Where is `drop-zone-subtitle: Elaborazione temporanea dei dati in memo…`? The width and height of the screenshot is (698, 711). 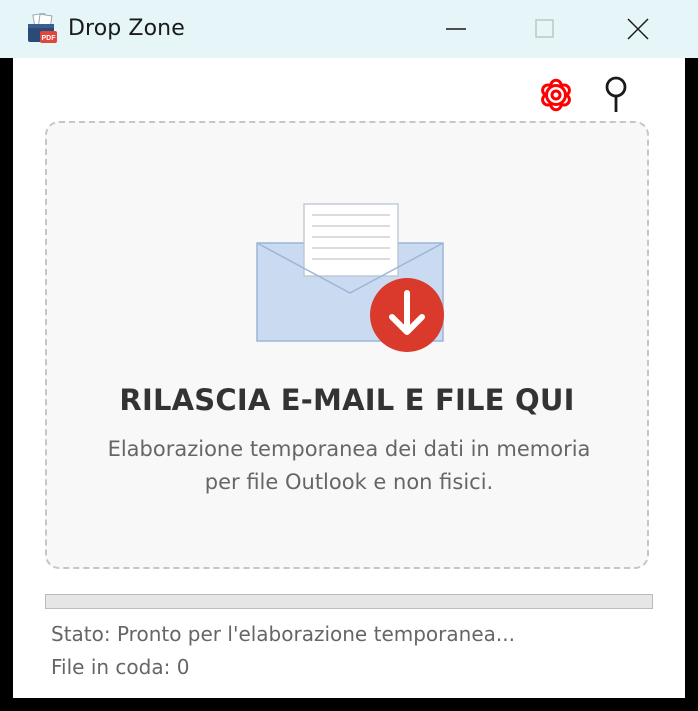 drop-zone-subtitle: Elaborazione temporanea dei dati in memo… is located at coordinates (349, 466).